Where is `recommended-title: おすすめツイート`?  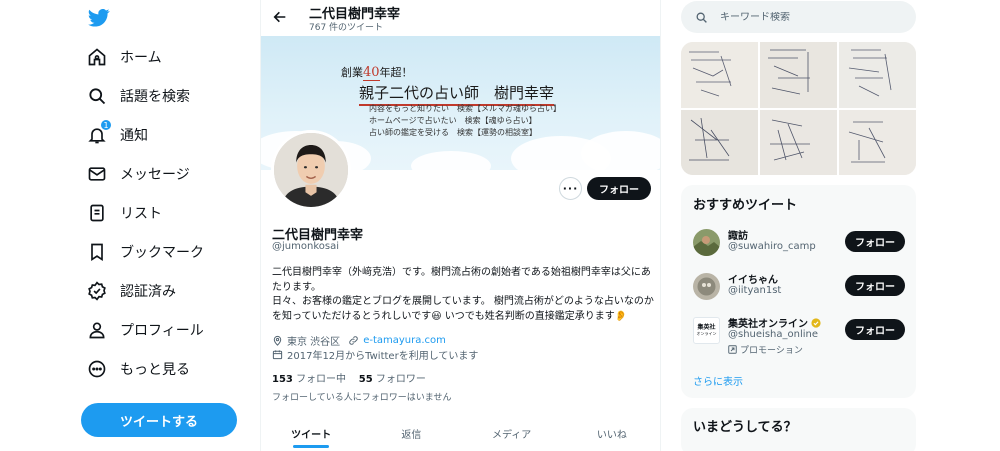
recommended-title: おすすめツイート is located at coordinates (745, 205).